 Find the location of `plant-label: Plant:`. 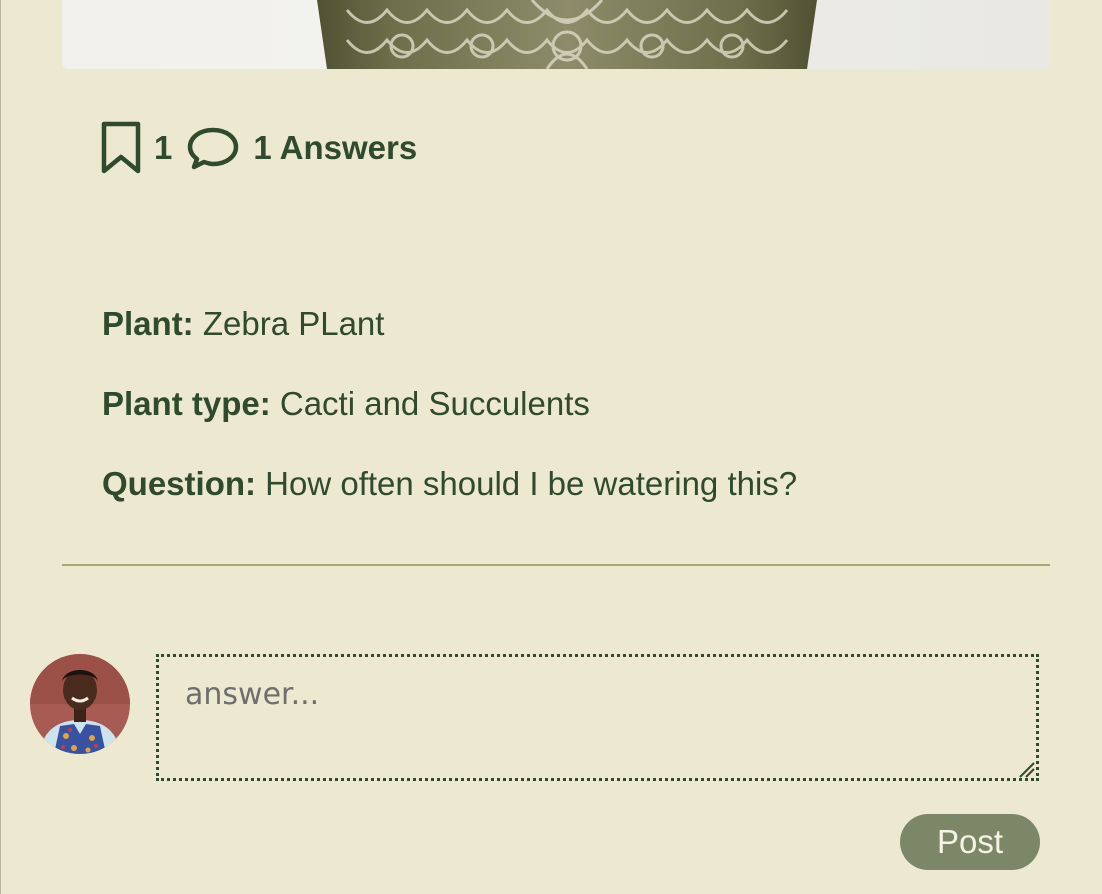

plant-label: Plant: is located at coordinates (148, 323).